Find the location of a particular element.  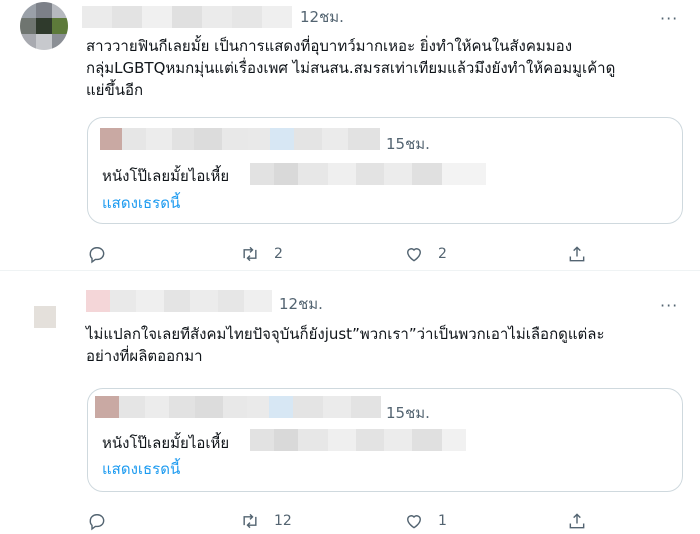

retweet-count: 2 is located at coordinates (278, 254).